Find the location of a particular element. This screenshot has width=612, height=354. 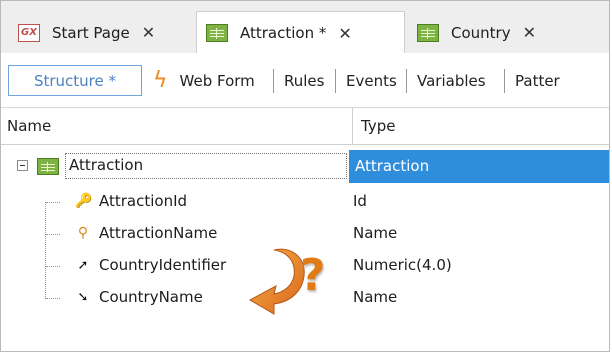

name-cell: ➘ CountryName is located at coordinates (139, 297).